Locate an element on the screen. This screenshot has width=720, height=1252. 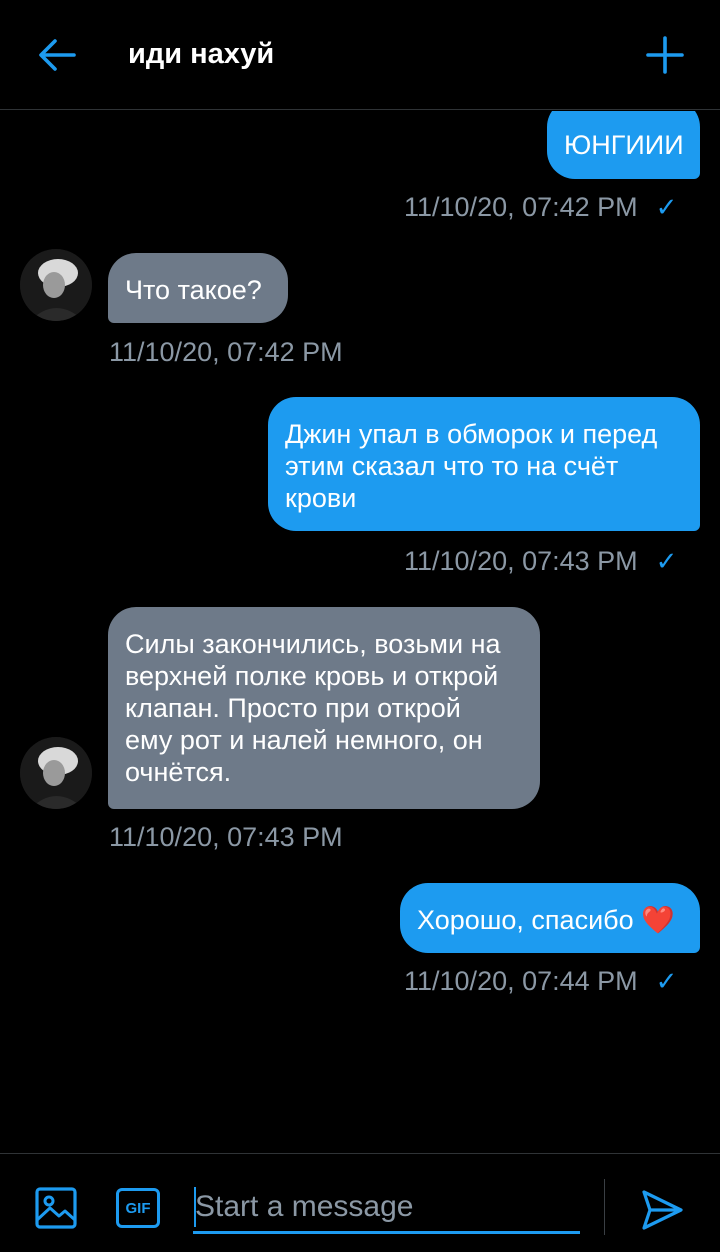
message-line: очнётся. is located at coordinates (178, 772).